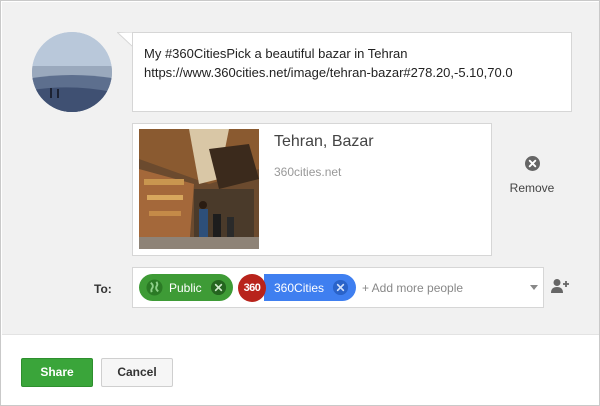 The height and width of the screenshot is (406, 600). Describe the element at coordinates (299, 288) in the screenshot. I see `chip-360cities-label: 360Cities` at that location.